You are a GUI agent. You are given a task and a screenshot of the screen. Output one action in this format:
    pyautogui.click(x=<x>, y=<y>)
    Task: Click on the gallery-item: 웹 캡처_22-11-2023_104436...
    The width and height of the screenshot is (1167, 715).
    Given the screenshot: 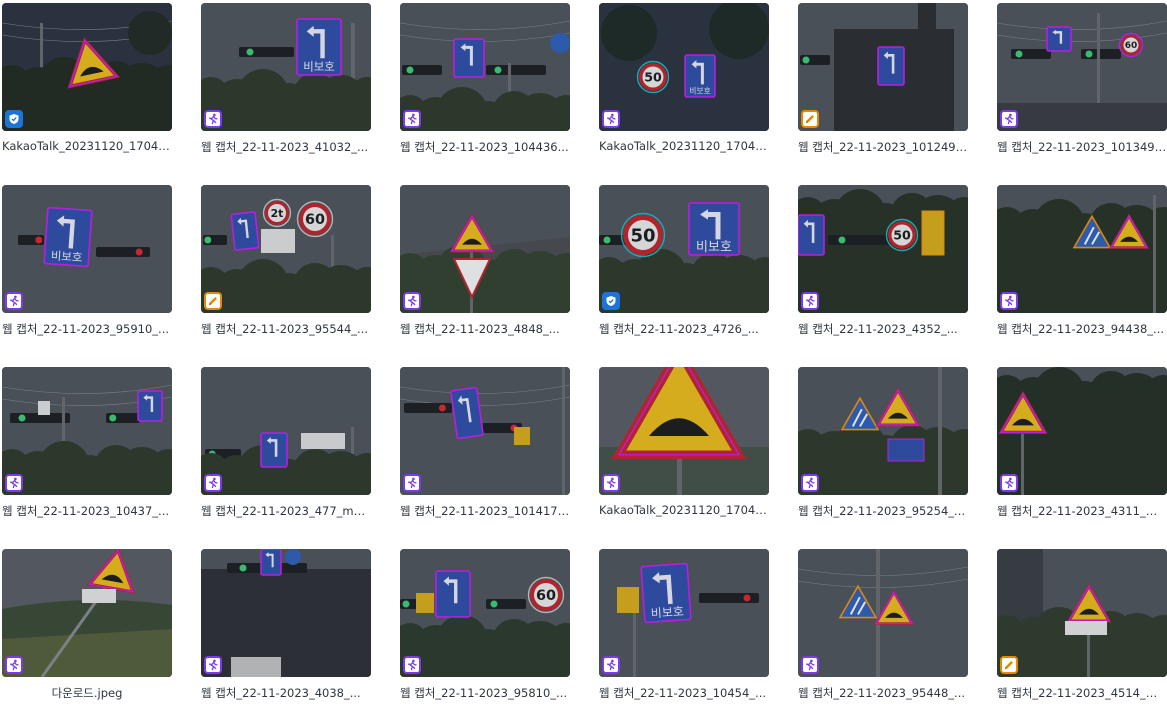 What is the action you would take?
    pyautogui.click(x=485, y=86)
    